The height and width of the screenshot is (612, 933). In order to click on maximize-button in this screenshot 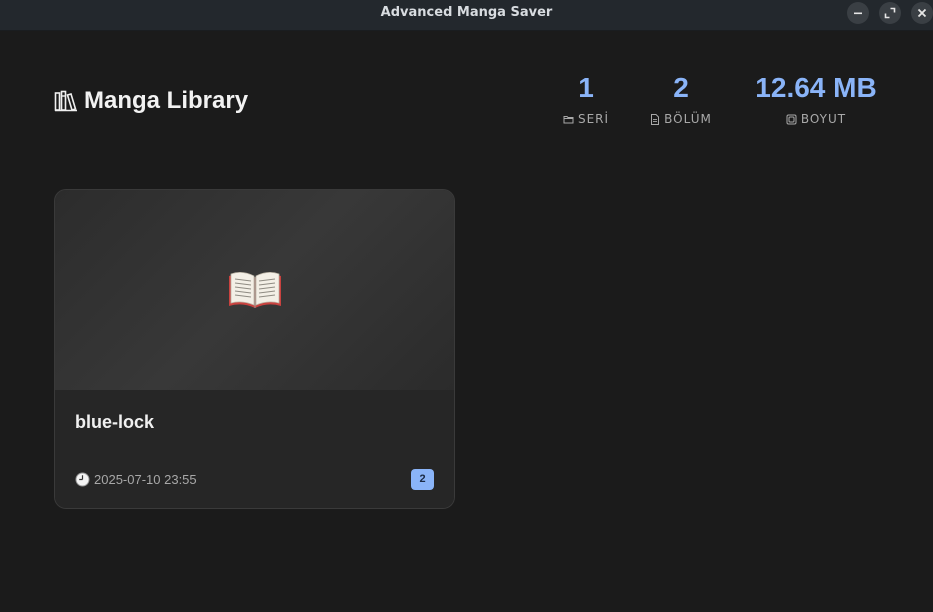, I will do `click(890, 13)`.